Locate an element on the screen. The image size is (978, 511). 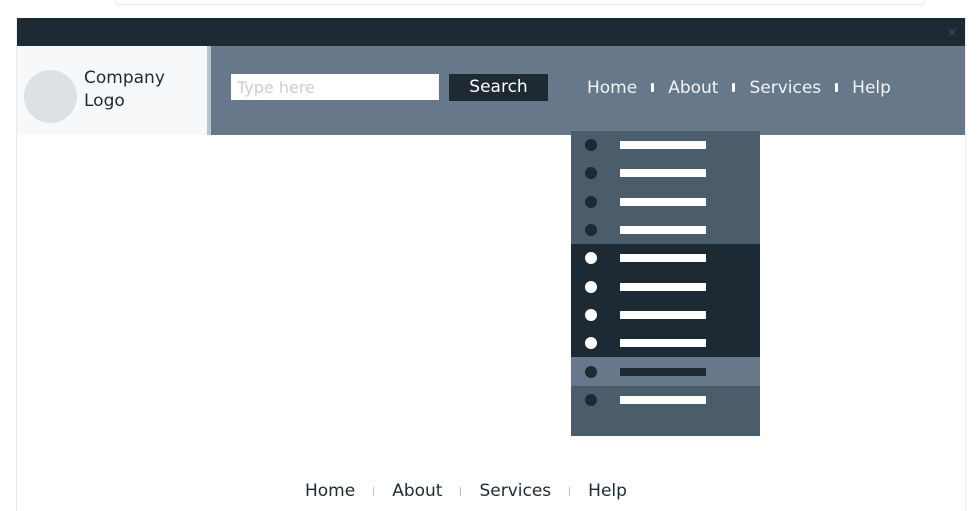
footer-link-services: Services is located at coordinates (515, 491).